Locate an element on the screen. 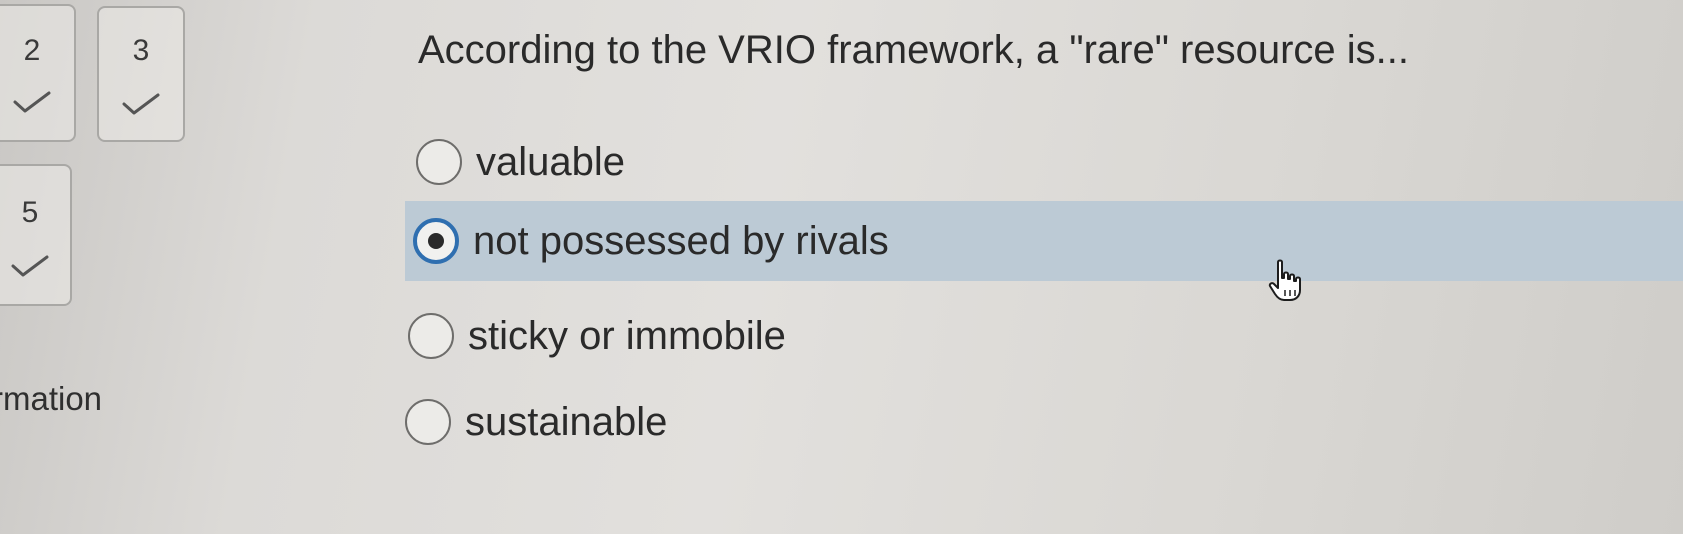 The width and height of the screenshot is (1683, 534). section-label: rmation is located at coordinates (51, 399).